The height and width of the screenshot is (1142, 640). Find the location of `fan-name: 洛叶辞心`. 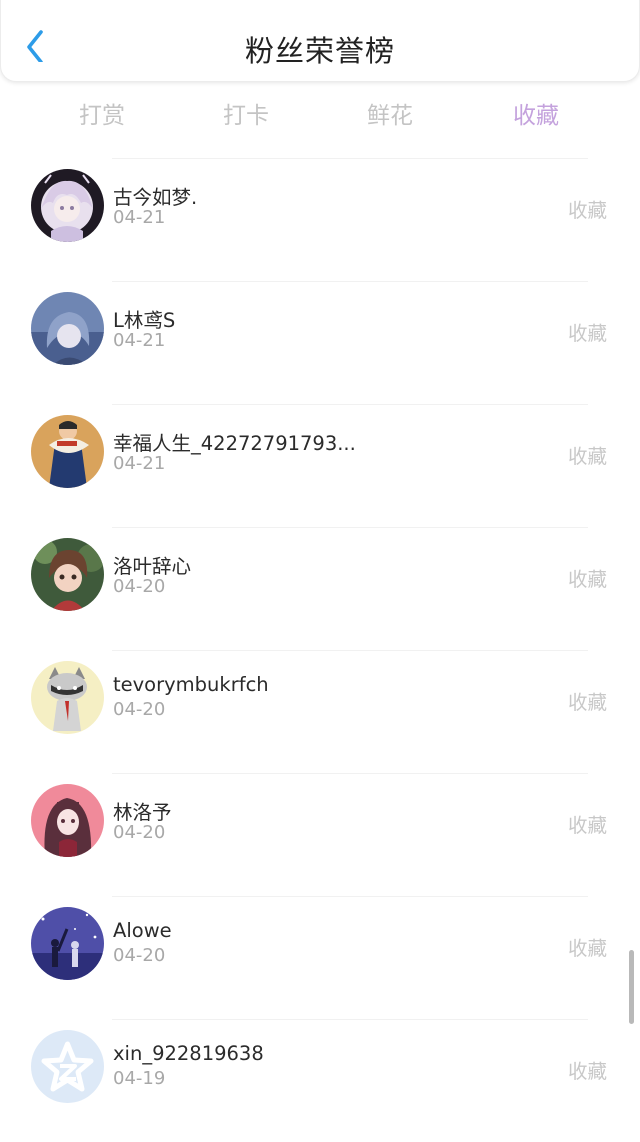

fan-name: 洛叶辞心 is located at coordinates (152, 566).